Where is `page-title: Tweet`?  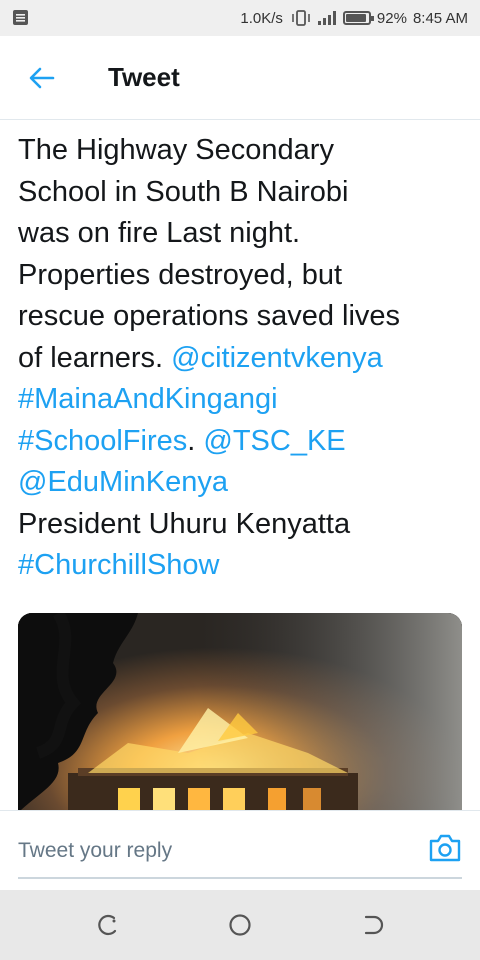 page-title: Tweet is located at coordinates (144, 77).